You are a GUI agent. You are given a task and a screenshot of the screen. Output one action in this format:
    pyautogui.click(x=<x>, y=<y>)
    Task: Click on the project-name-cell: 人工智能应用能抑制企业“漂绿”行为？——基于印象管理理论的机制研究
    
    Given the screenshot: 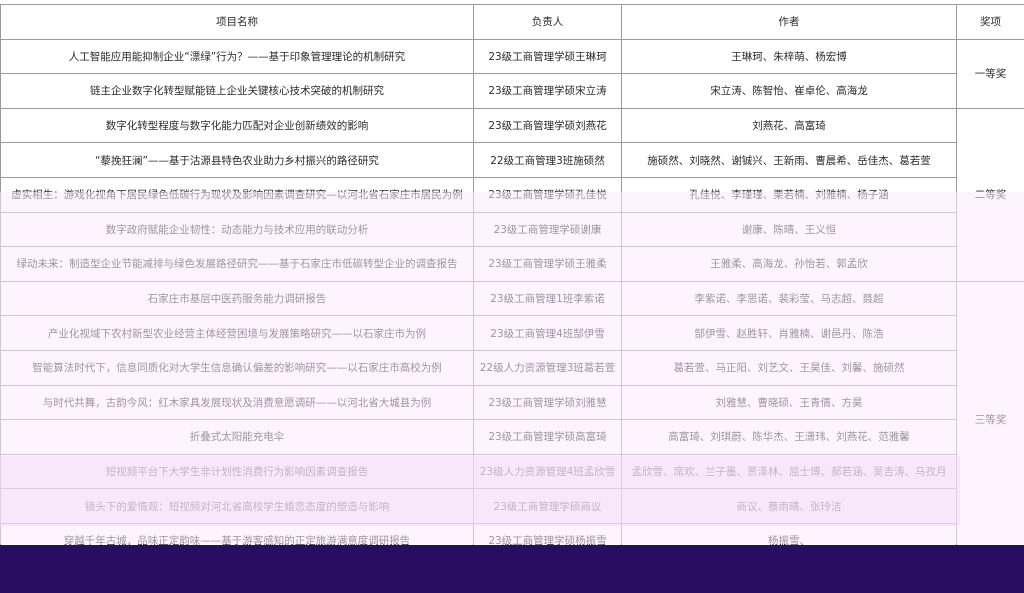 What is the action you would take?
    pyautogui.click(x=237, y=56)
    